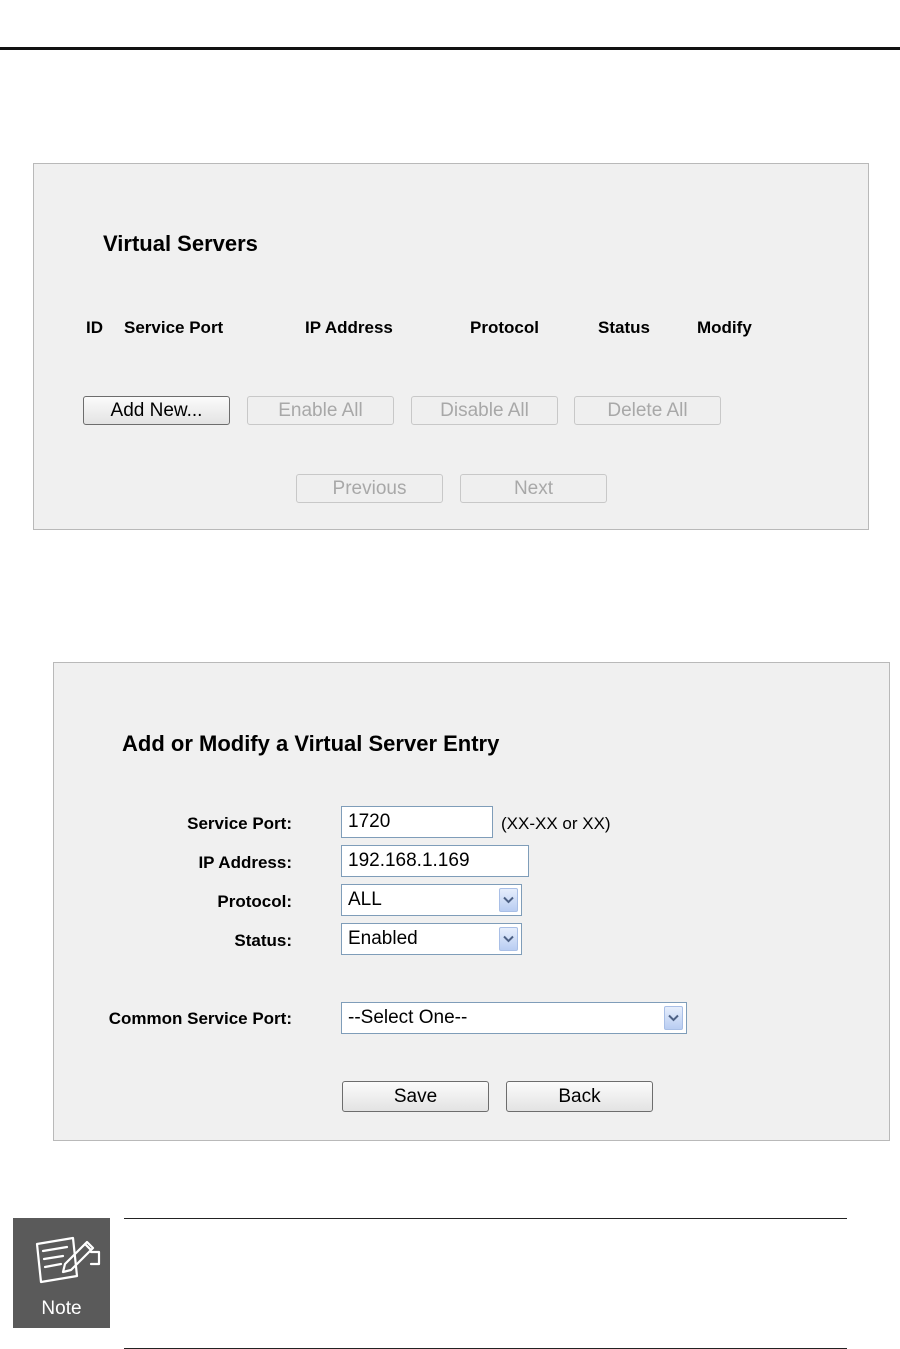 Image resolution: width=900 pixels, height=1349 pixels. What do you see at coordinates (485, 1218) in the screenshot?
I see `note-top-rule` at bounding box center [485, 1218].